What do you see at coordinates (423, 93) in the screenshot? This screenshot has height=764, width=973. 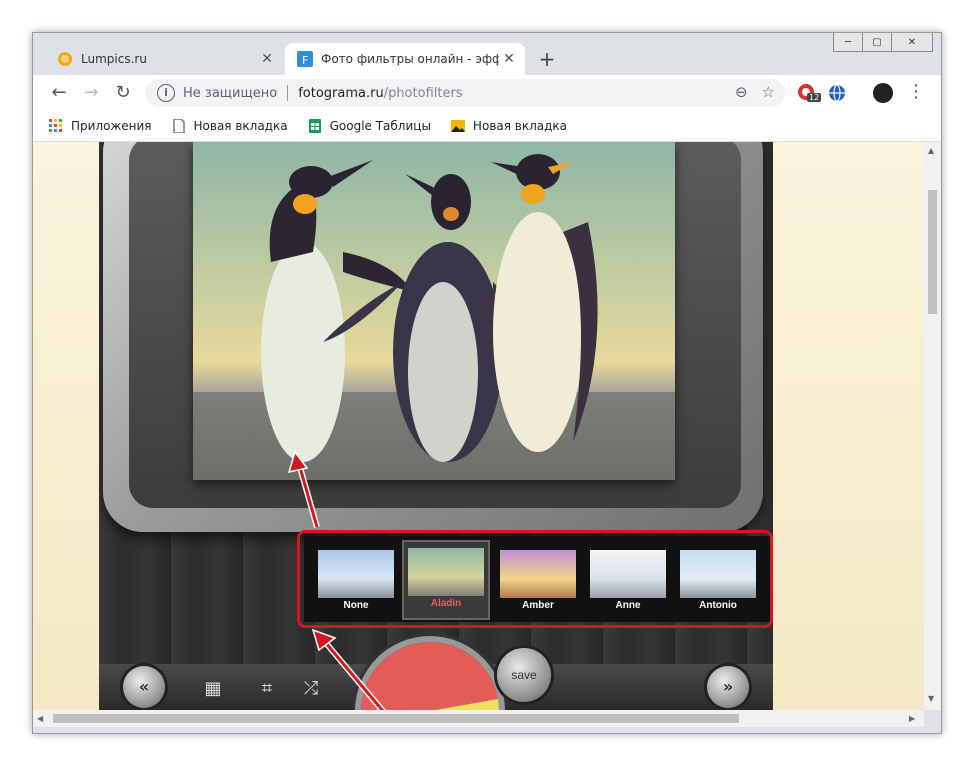 I see `url-path: /photofilters` at bounding box center [423, 93].